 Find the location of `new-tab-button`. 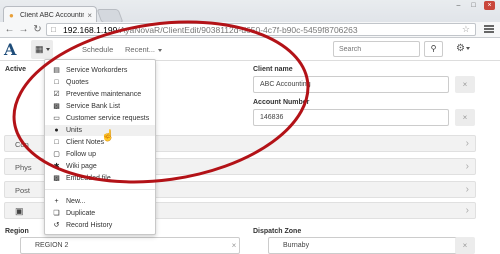

new-tab-button is located at coordinates (110, 16).